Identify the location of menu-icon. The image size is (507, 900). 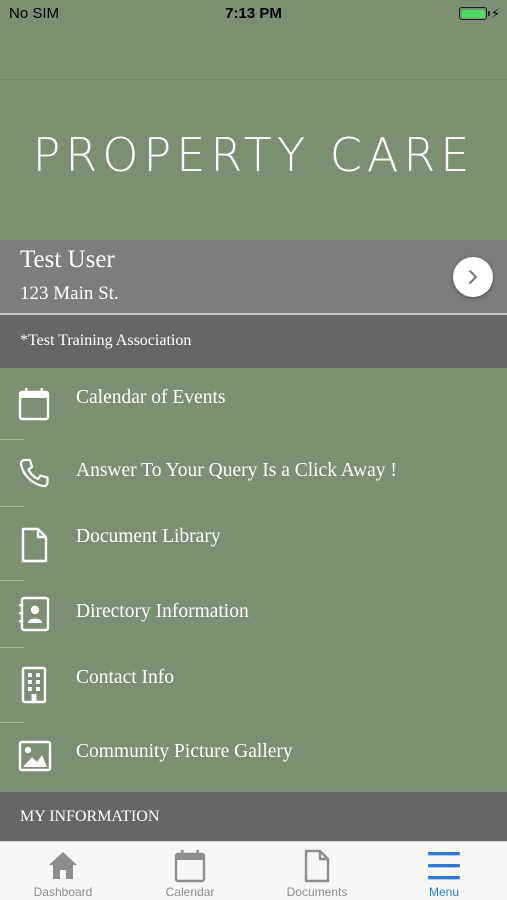
(444, 866).